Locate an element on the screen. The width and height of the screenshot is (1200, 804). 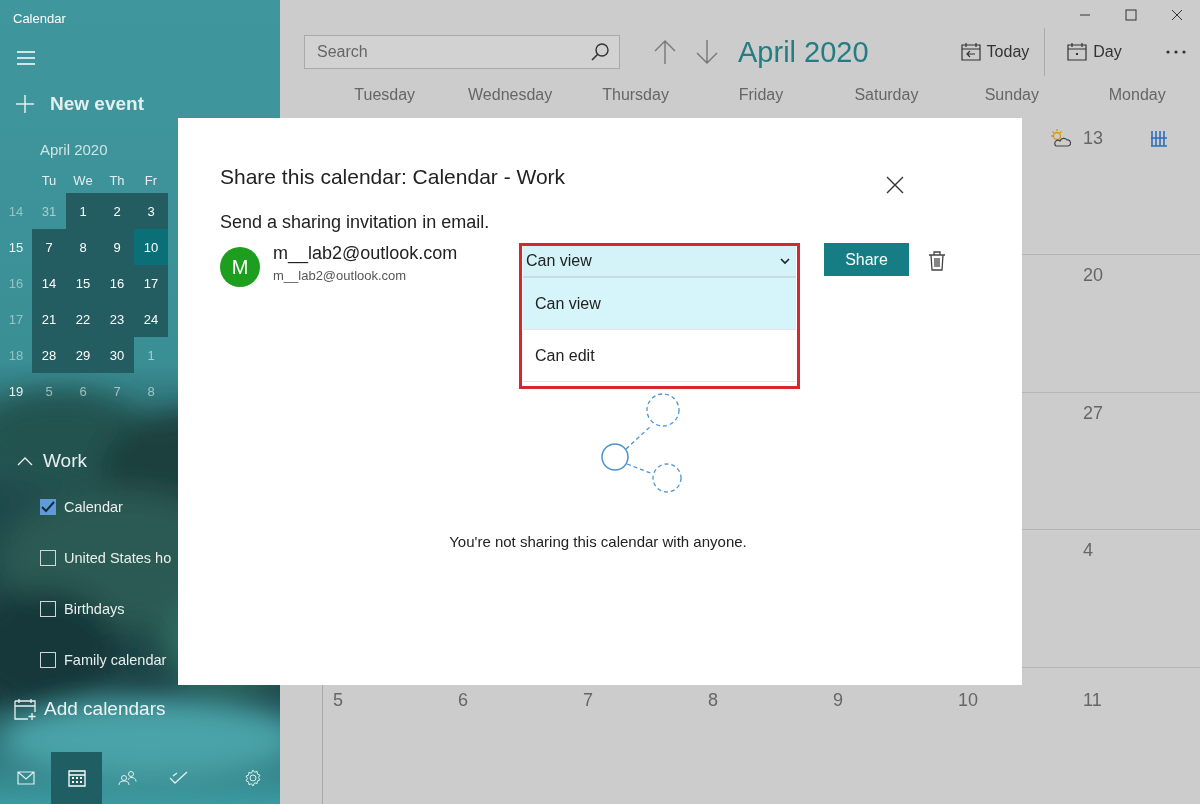
calendar-day: 17 is located at coordinates (151, 283).